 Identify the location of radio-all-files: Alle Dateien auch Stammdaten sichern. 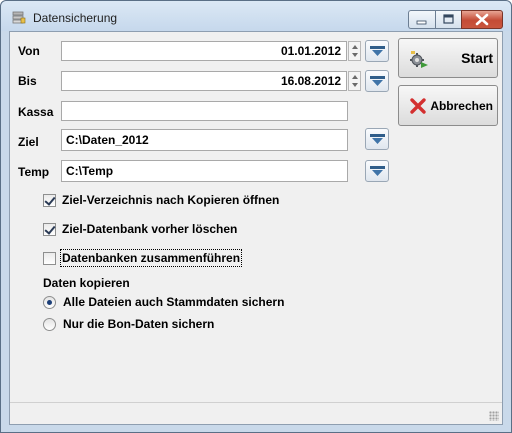
(163, 302).